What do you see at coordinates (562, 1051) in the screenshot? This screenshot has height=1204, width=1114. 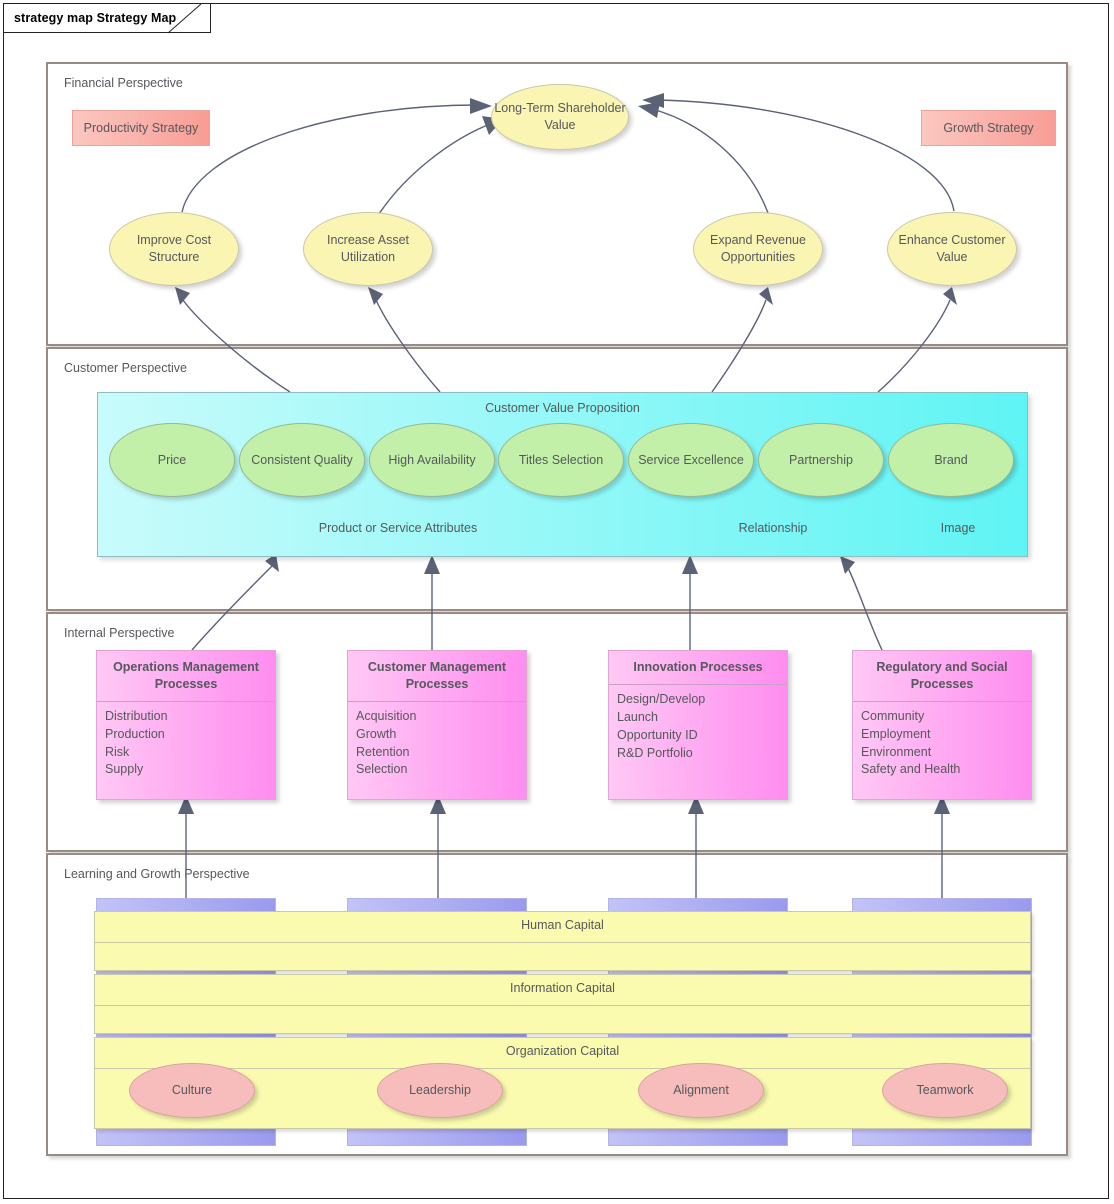 I see `capital-band-title: Organization Capital` at bounding box center [562, 1051].